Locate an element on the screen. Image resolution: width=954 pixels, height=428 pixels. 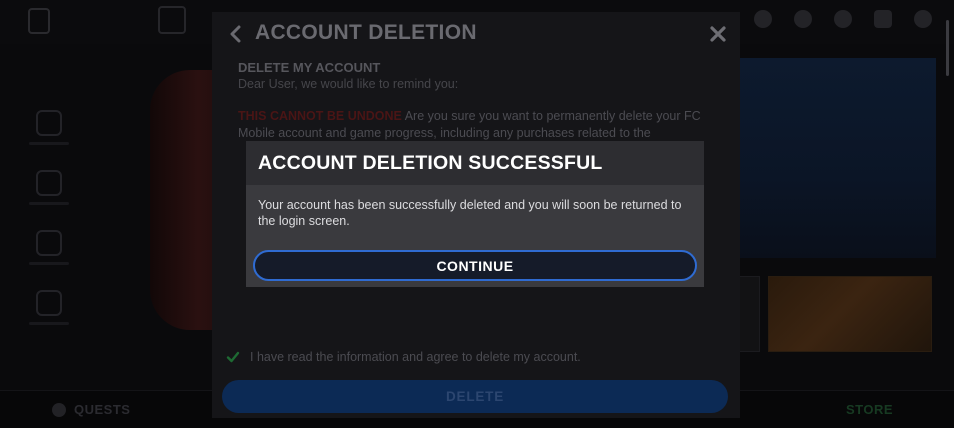
back-button is located at coordinates (236, 34).